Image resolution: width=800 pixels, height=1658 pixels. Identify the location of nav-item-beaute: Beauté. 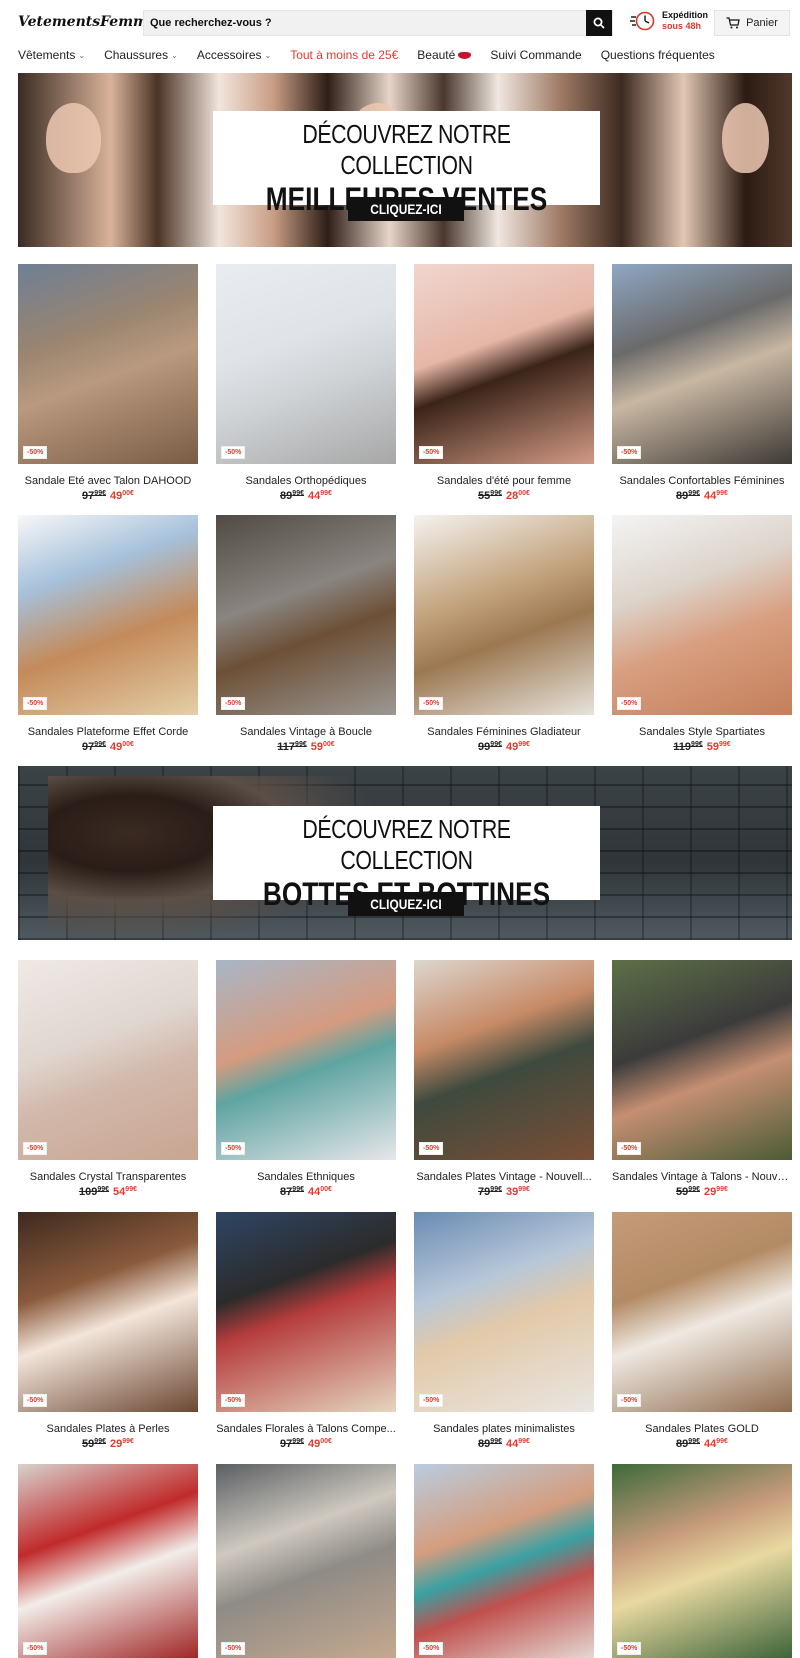
(444, 55).